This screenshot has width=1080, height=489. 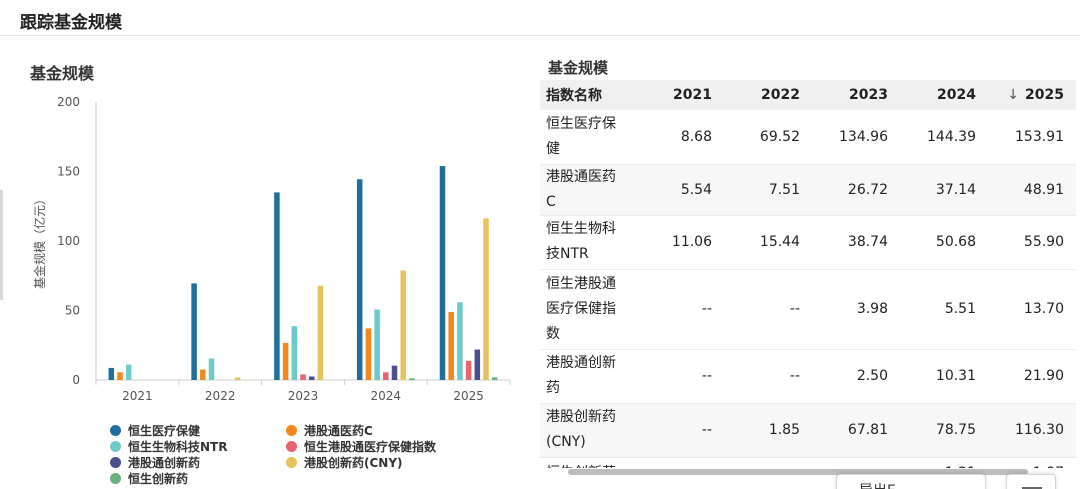 I want to click on row-value: 5.54, so click(x=680, y=190).